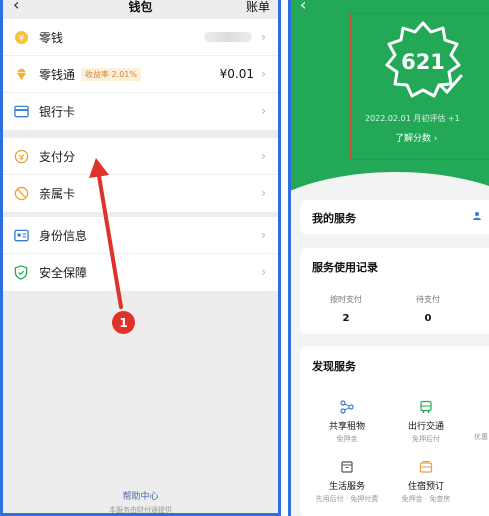 This screenshot has height=516, width=489. I want to click on discover-item-transport: 出行交通 免押后付, so click(426, 422).